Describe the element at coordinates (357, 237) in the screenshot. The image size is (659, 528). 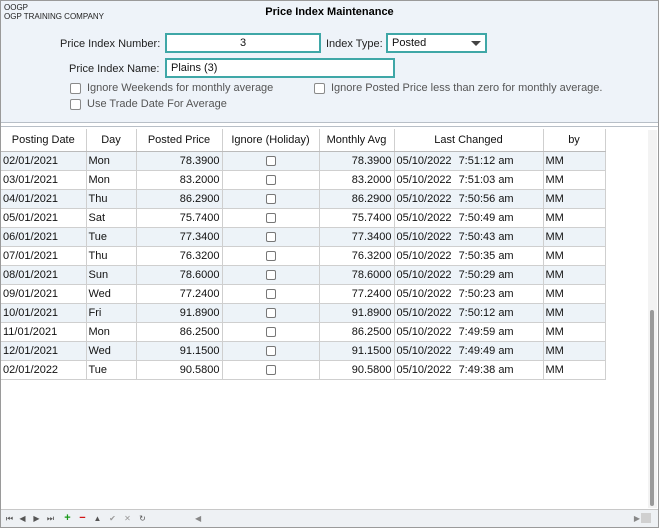
I see `cell-monthly-avg: 77.3400` at that location.